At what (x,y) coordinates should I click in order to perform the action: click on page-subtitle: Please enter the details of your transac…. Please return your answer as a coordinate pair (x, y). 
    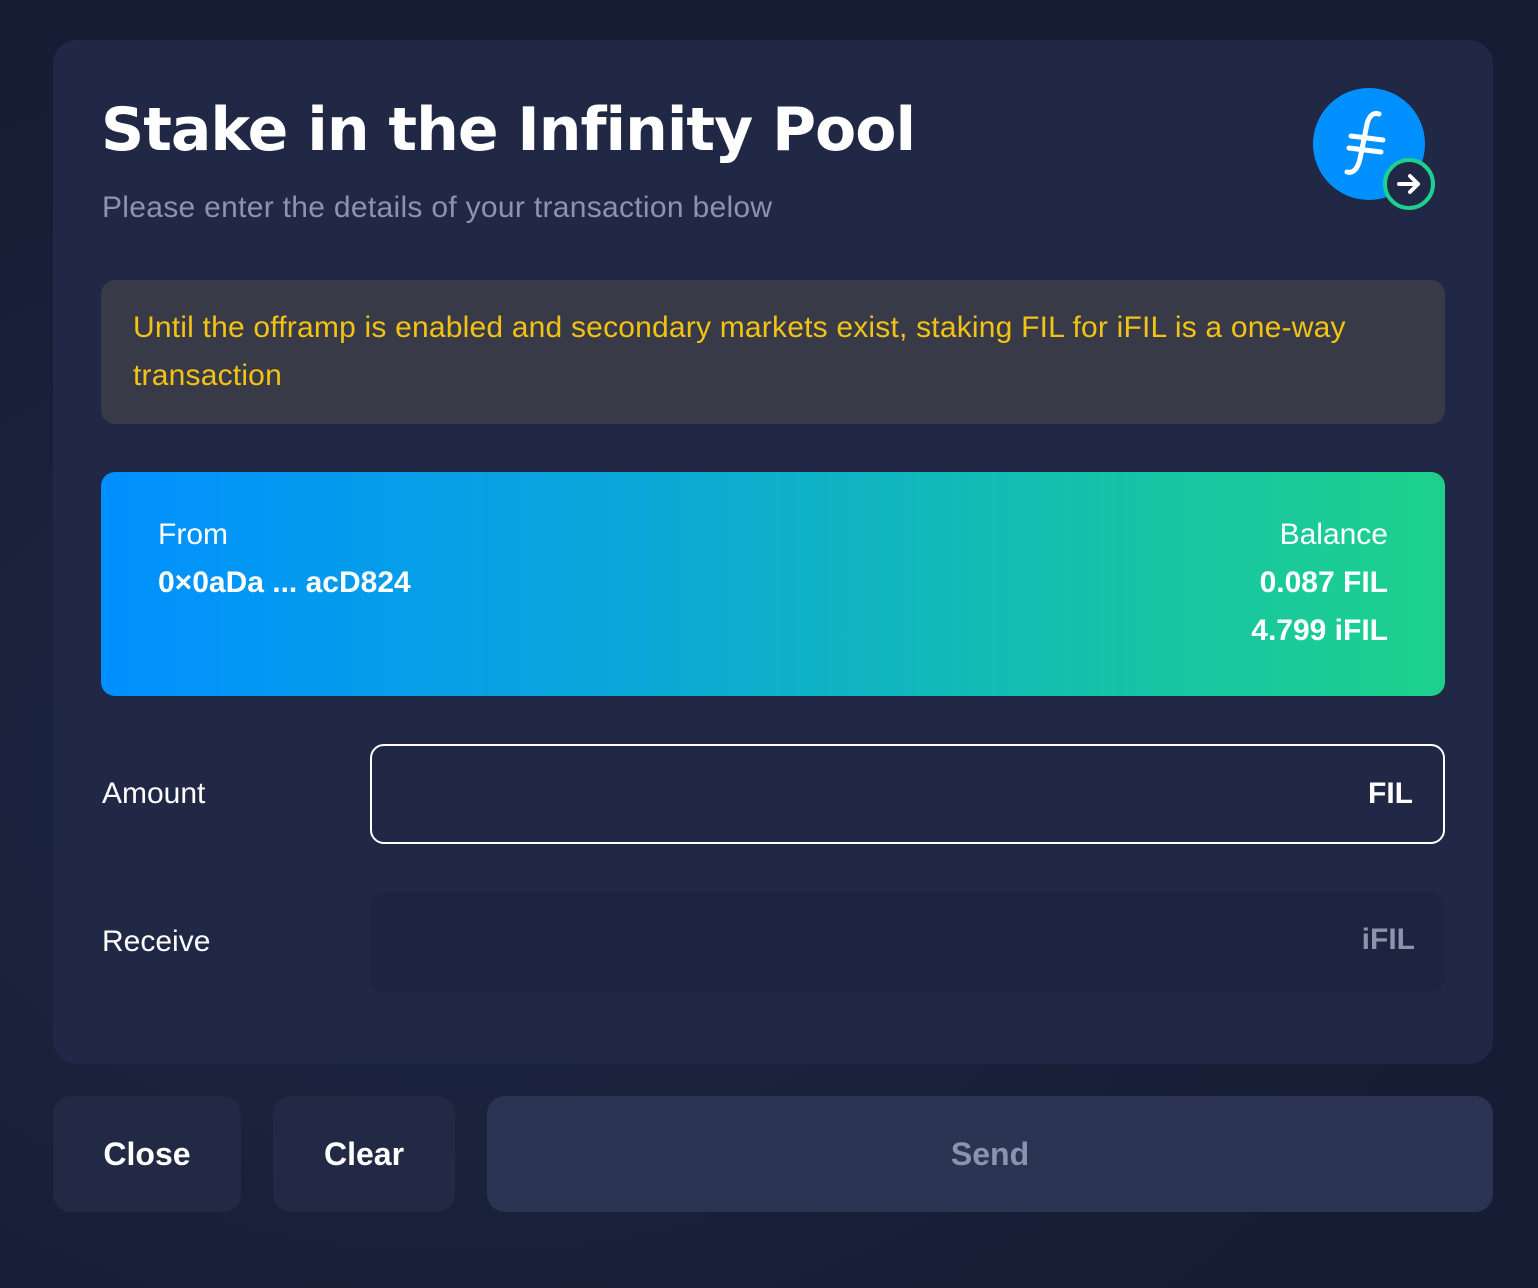
    Looking at the image, I should click on (437, 207).